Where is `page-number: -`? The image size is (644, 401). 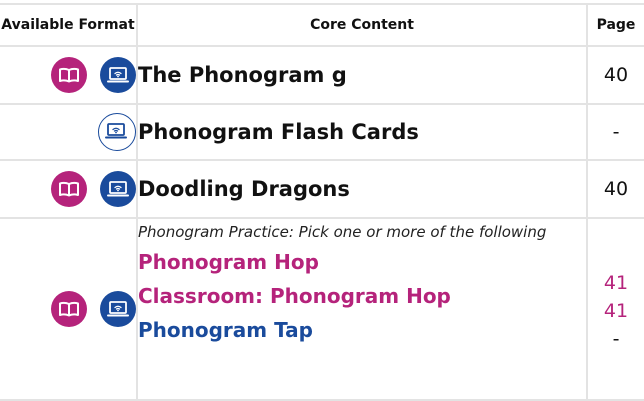 page-number: - is located at coordinates (616, 339).